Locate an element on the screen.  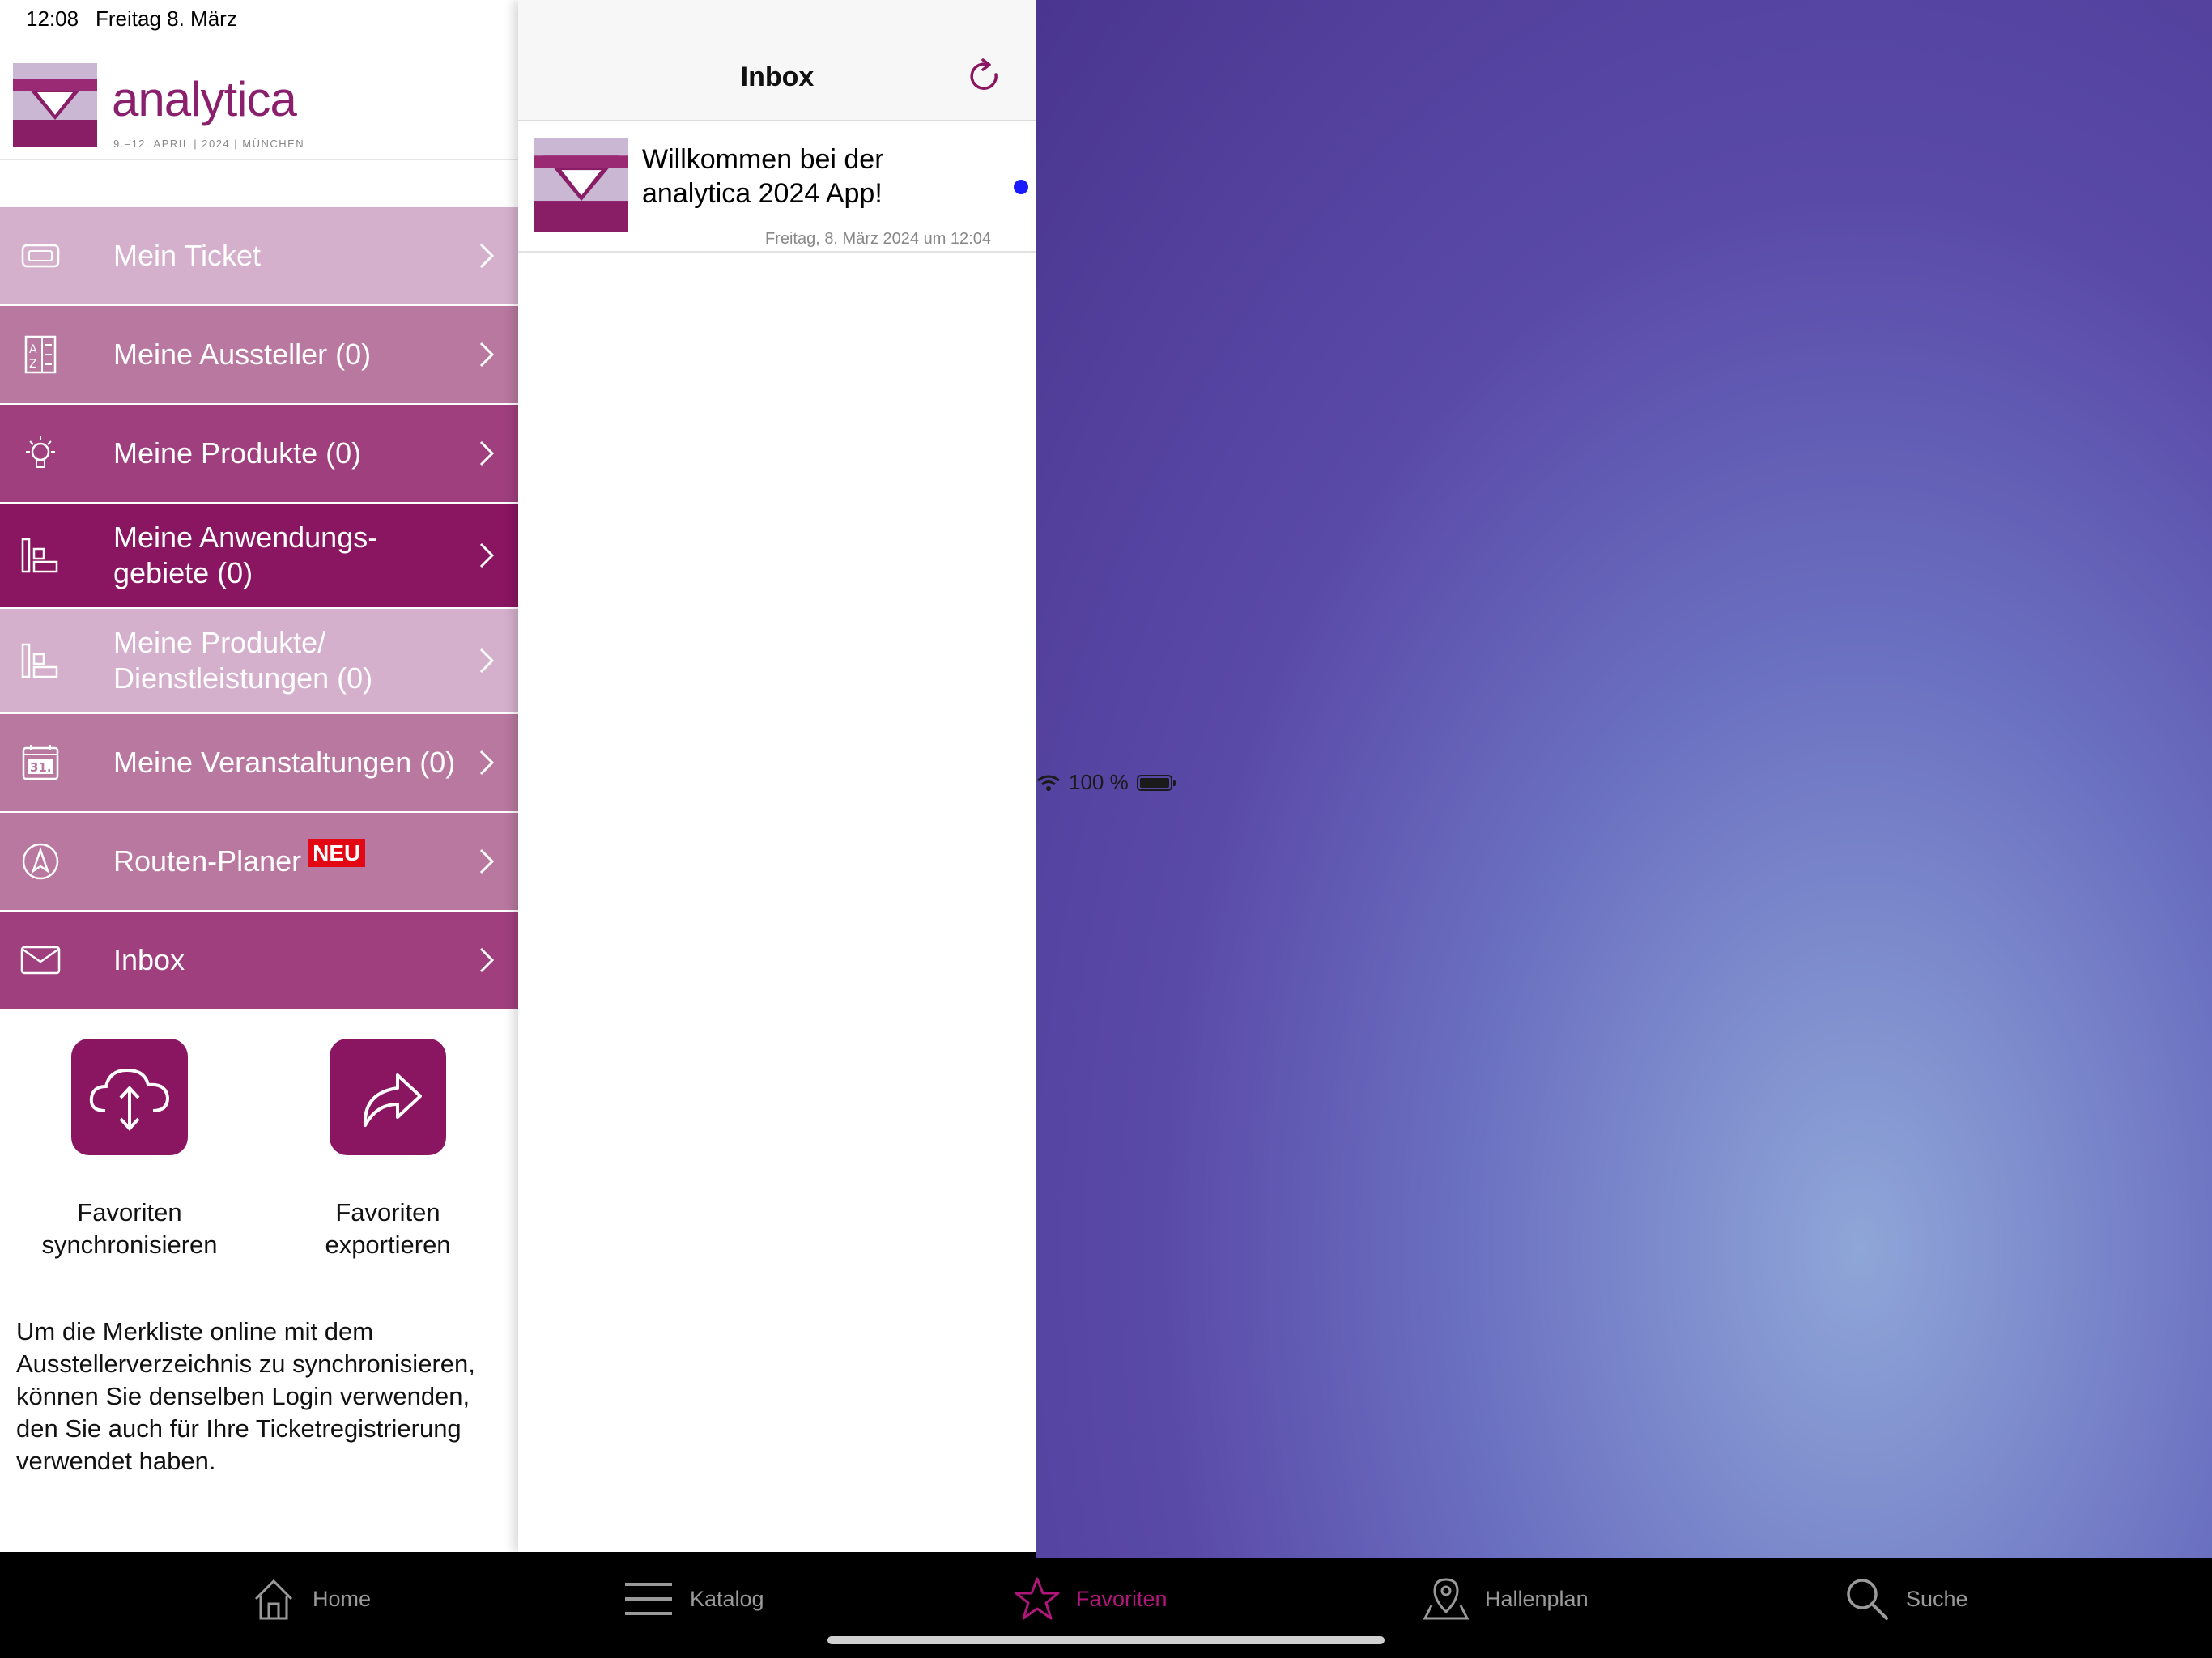
az-list-icon: AZ is located at coordinates (41, 355).